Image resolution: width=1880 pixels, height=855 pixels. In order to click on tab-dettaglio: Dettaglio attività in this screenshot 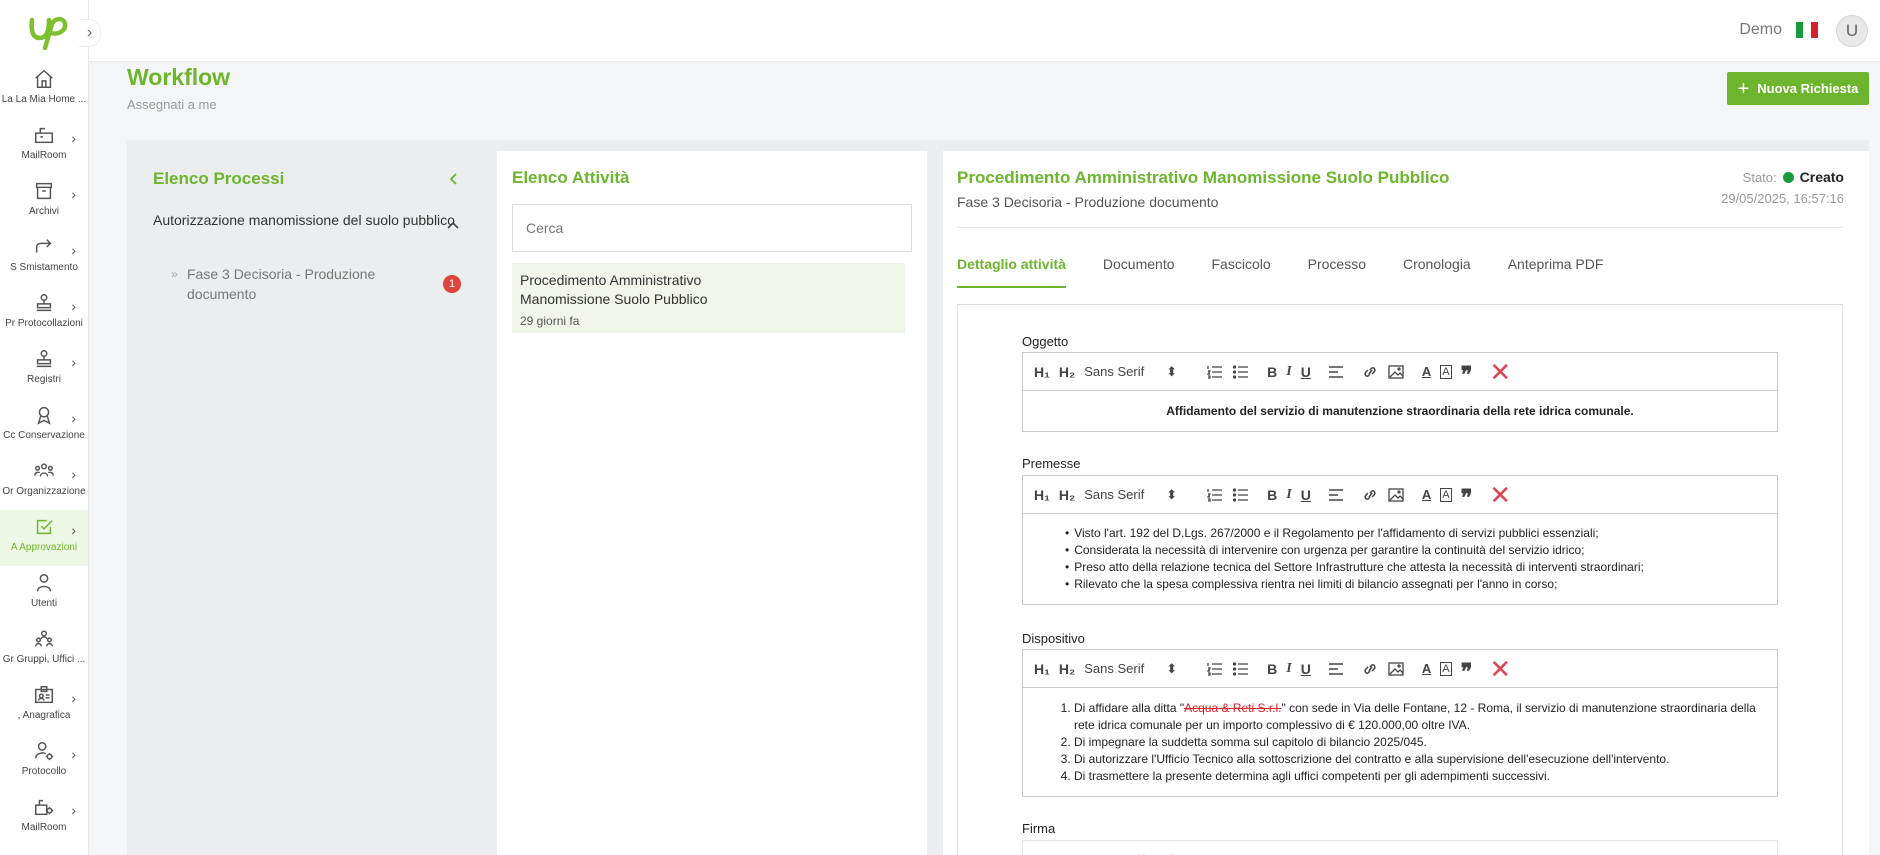, I will do `click(1011, 272)`.